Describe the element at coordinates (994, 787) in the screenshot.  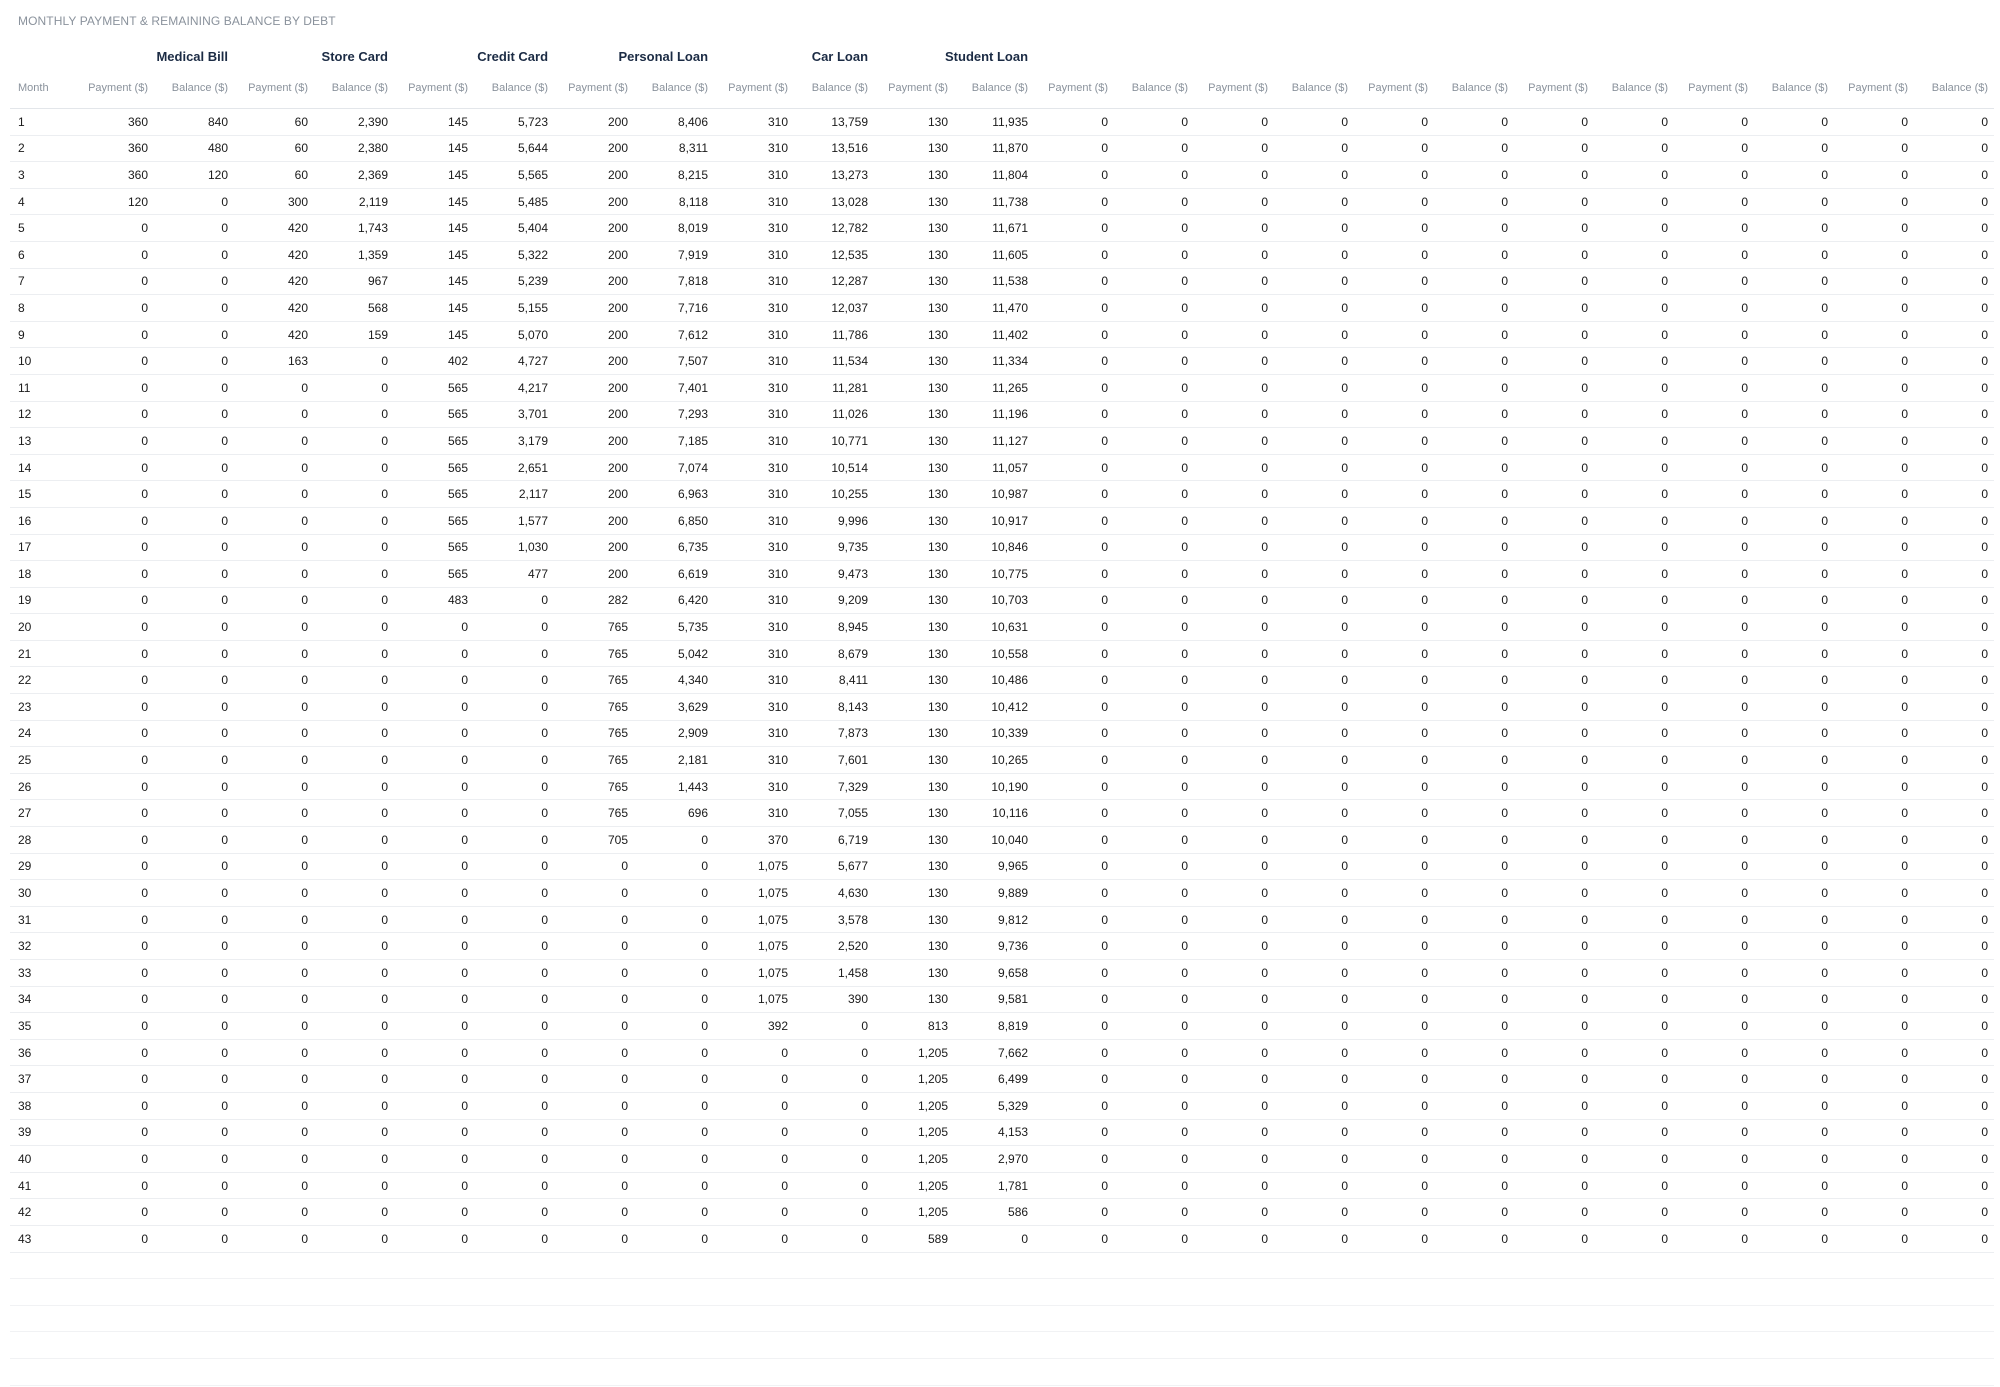
I see `balance-cell: 10,190` at that location.